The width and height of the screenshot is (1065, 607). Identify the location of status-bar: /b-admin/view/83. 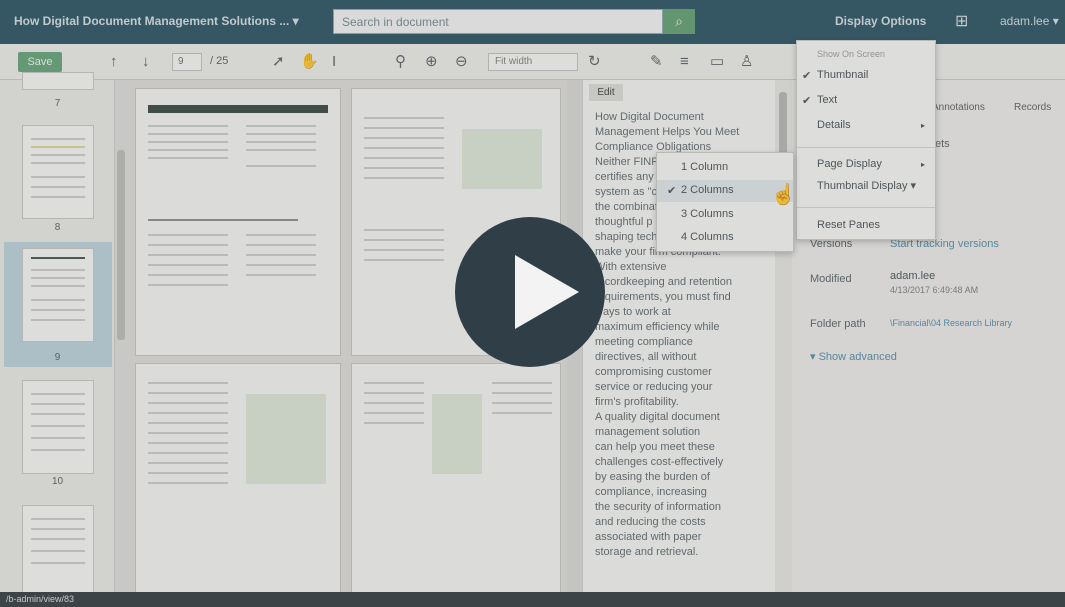
(532, 599).